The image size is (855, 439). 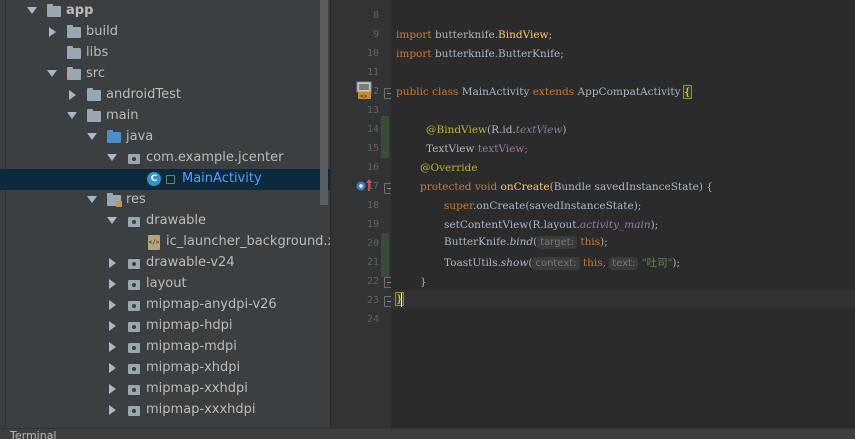 I want to click on line-number: 20, so click(x=372, y=243).